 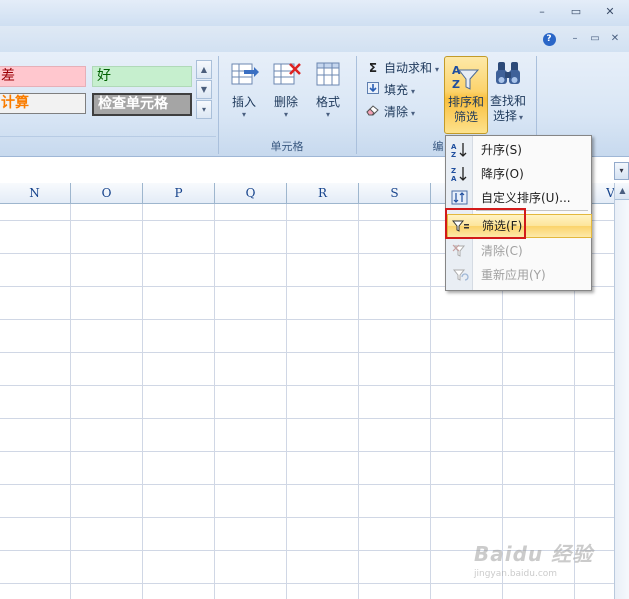 I want to click on find-select-label-line2: 选择 ▾, so click(x=508, y=116).